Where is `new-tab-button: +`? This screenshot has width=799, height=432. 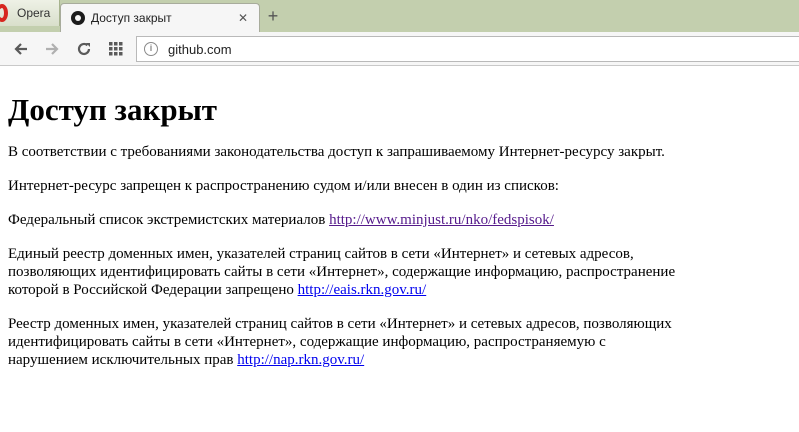
new-tab-button: + is located at coordinates (273, 16).